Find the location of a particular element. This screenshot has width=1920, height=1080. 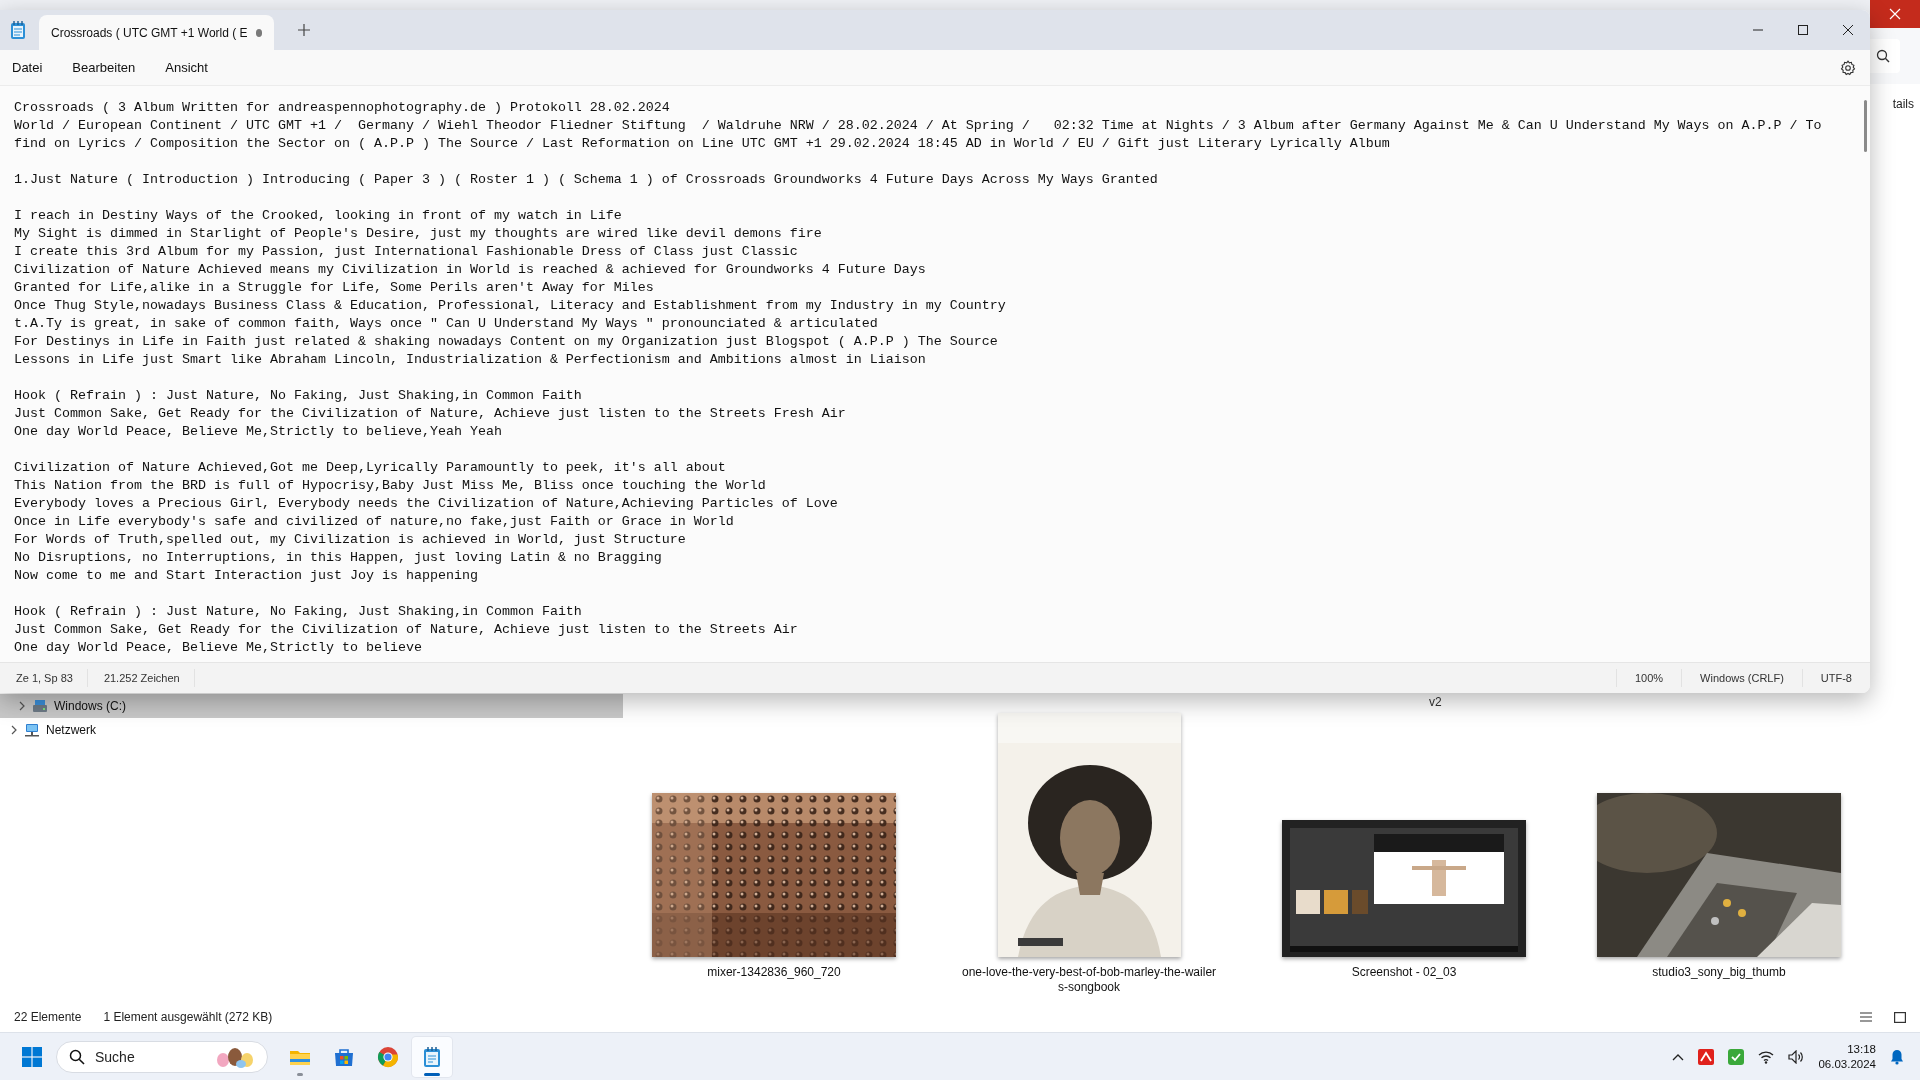

tab: Crossroads ( UTC GMT +1 World ( E is located at coordinates (156, 32).